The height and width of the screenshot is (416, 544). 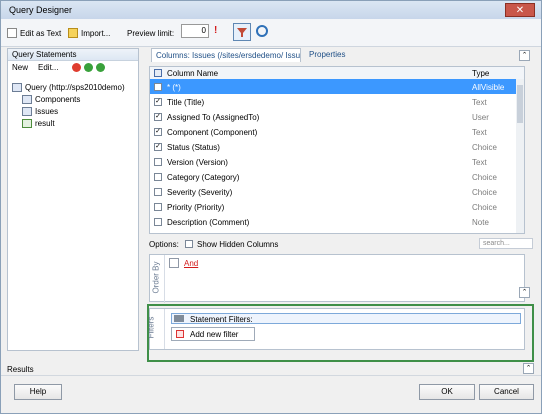 What do you see at coordinates (216, 30) in the screenshot?
I see `warning-icon: !` at bounding box center [216, 30].